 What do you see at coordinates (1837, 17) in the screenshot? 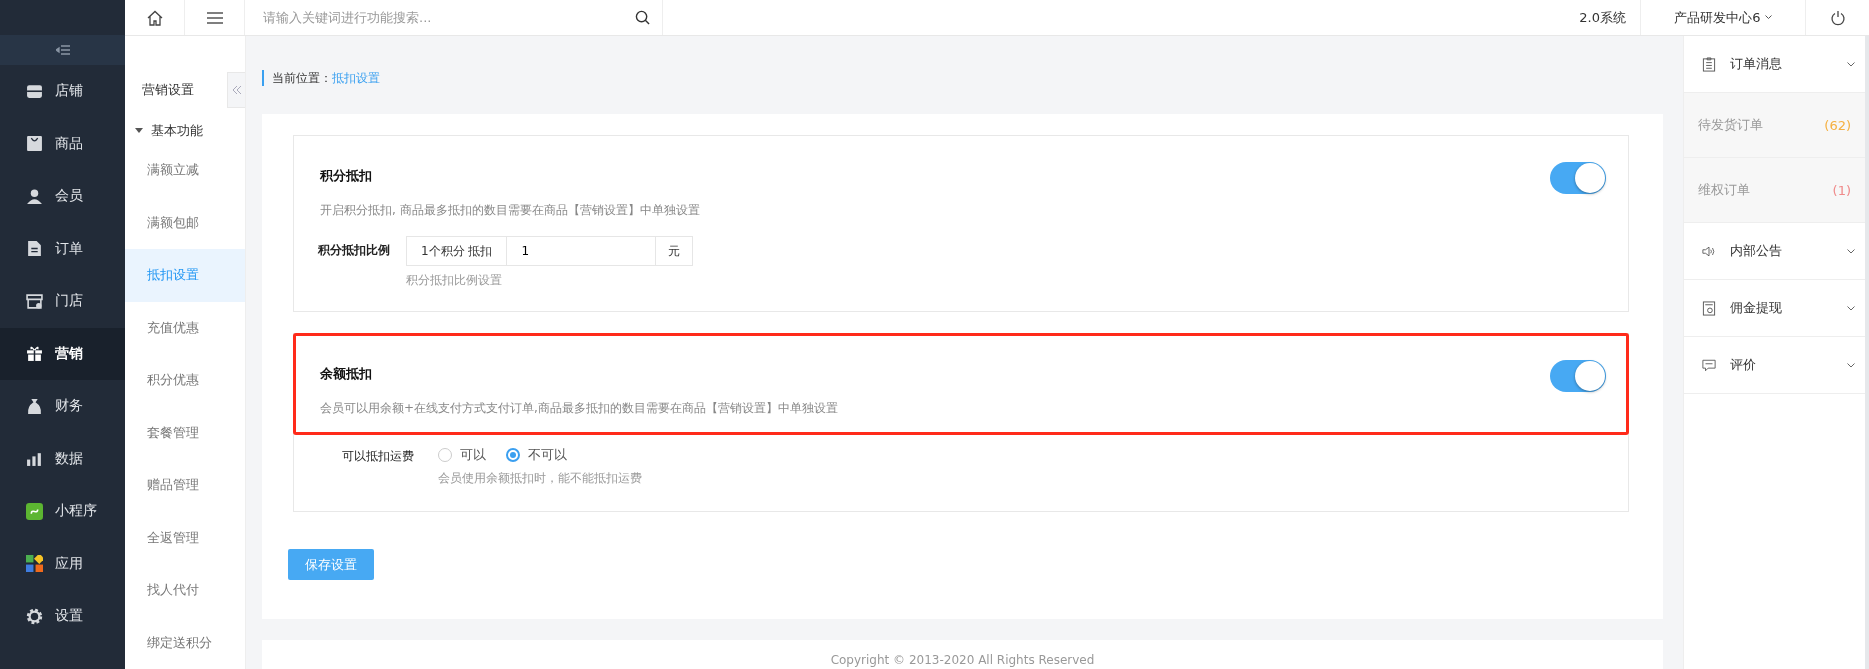
I see `power-icon` at bounding box center [1837, 17].